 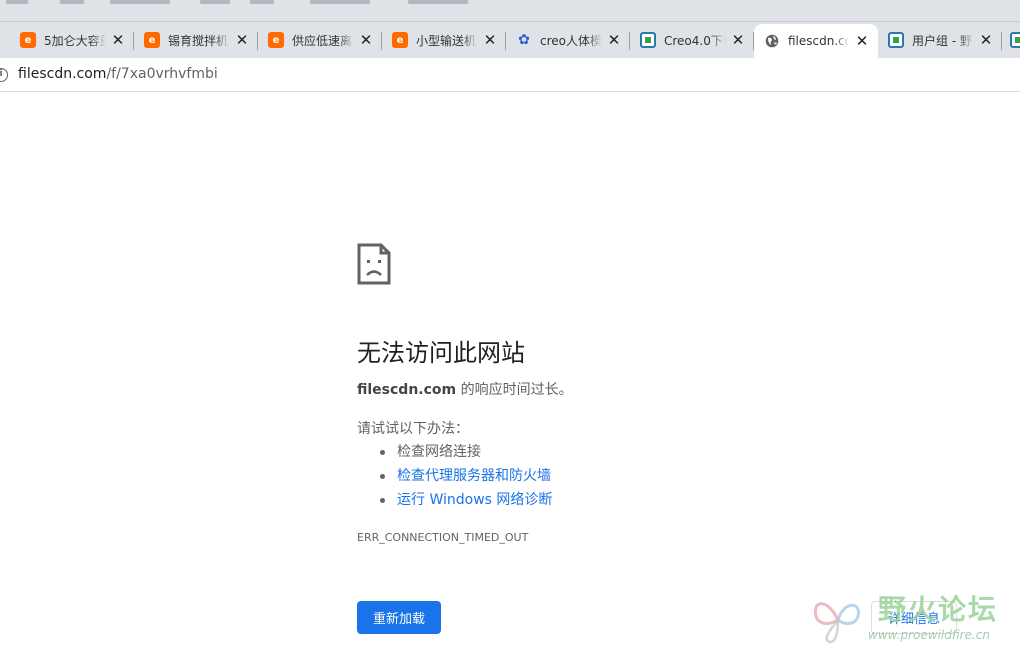 I want to click on tab-title: 小型输送机, so click(x=446, y=40).